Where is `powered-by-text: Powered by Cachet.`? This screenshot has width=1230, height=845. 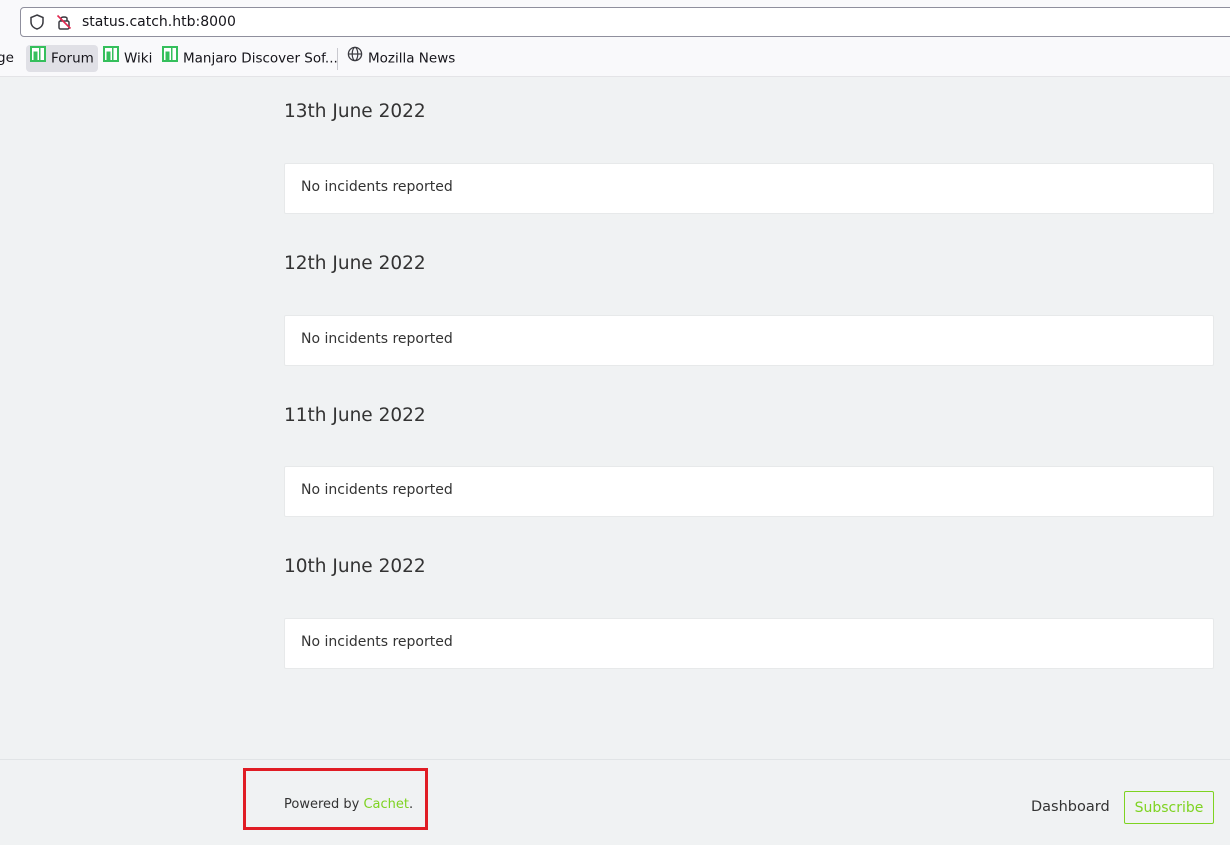 powered-by-text: Powered by Cachet. is located at coordinates (348, 804).